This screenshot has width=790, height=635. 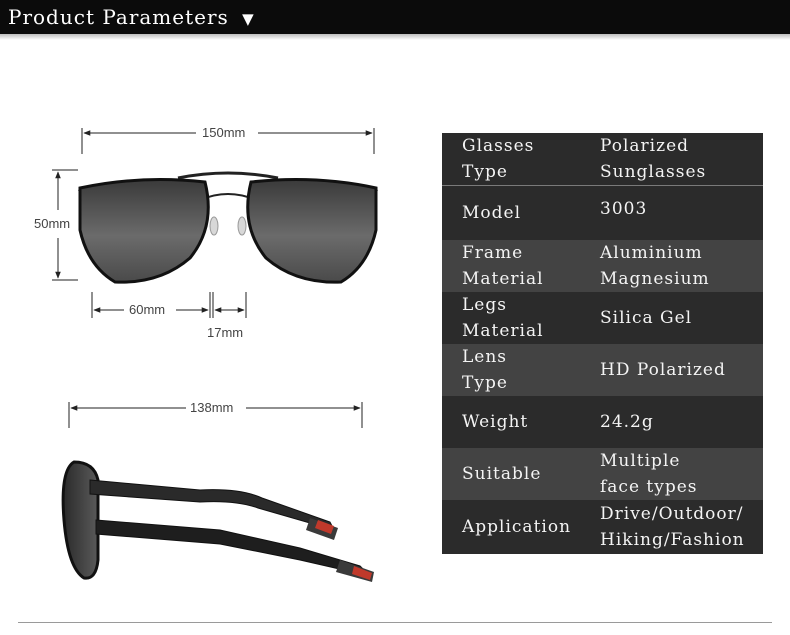 I want to click on spec-value: Silica Gel, so click(x=646, y=317).